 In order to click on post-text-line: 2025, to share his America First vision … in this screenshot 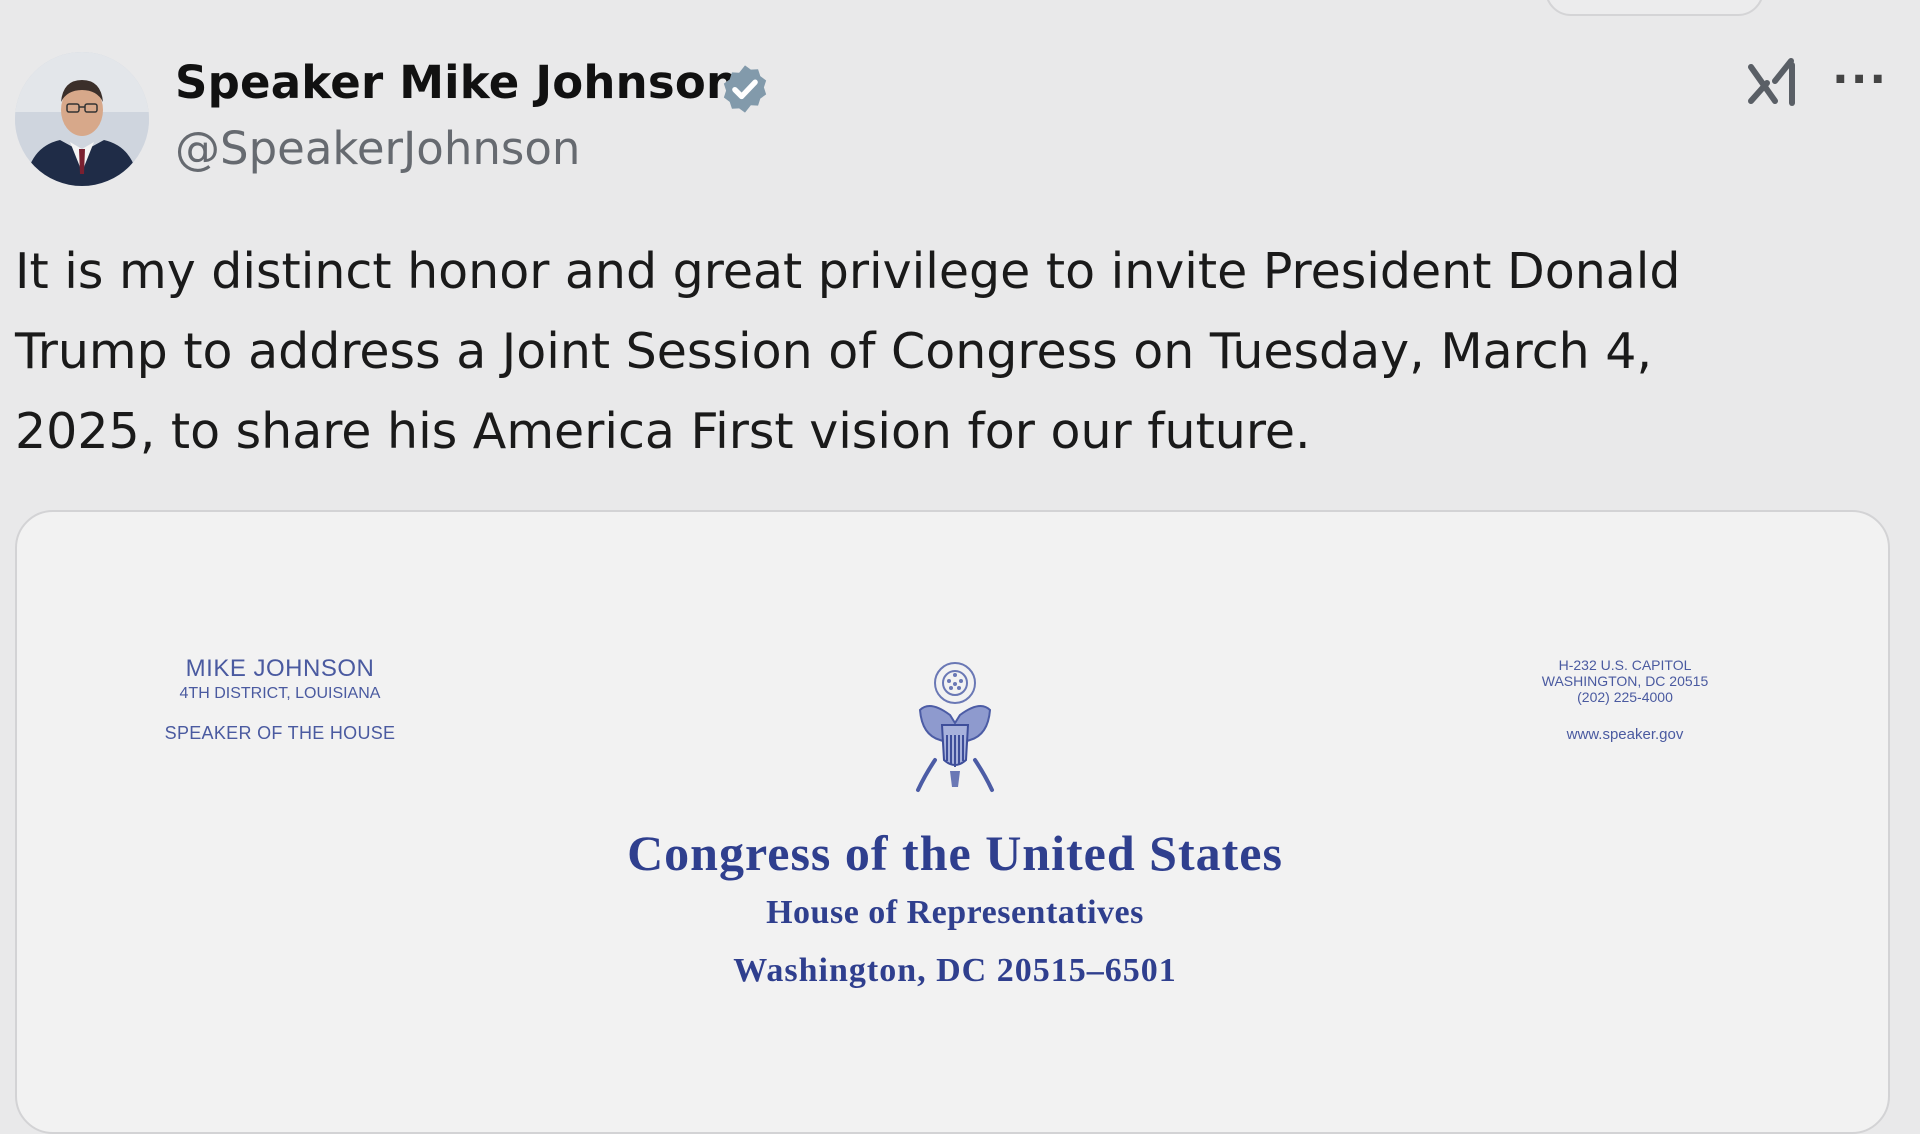, I will do `click(663, 431)`.